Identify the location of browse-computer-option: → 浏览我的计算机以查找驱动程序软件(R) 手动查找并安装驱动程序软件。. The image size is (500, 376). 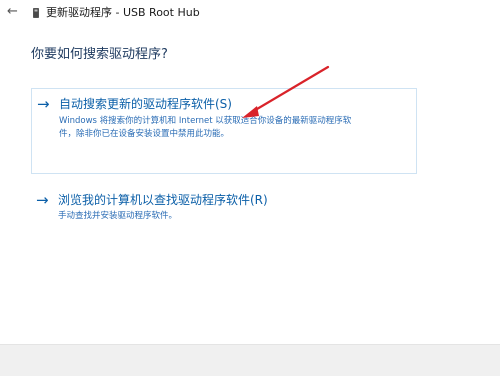
(224, 209).